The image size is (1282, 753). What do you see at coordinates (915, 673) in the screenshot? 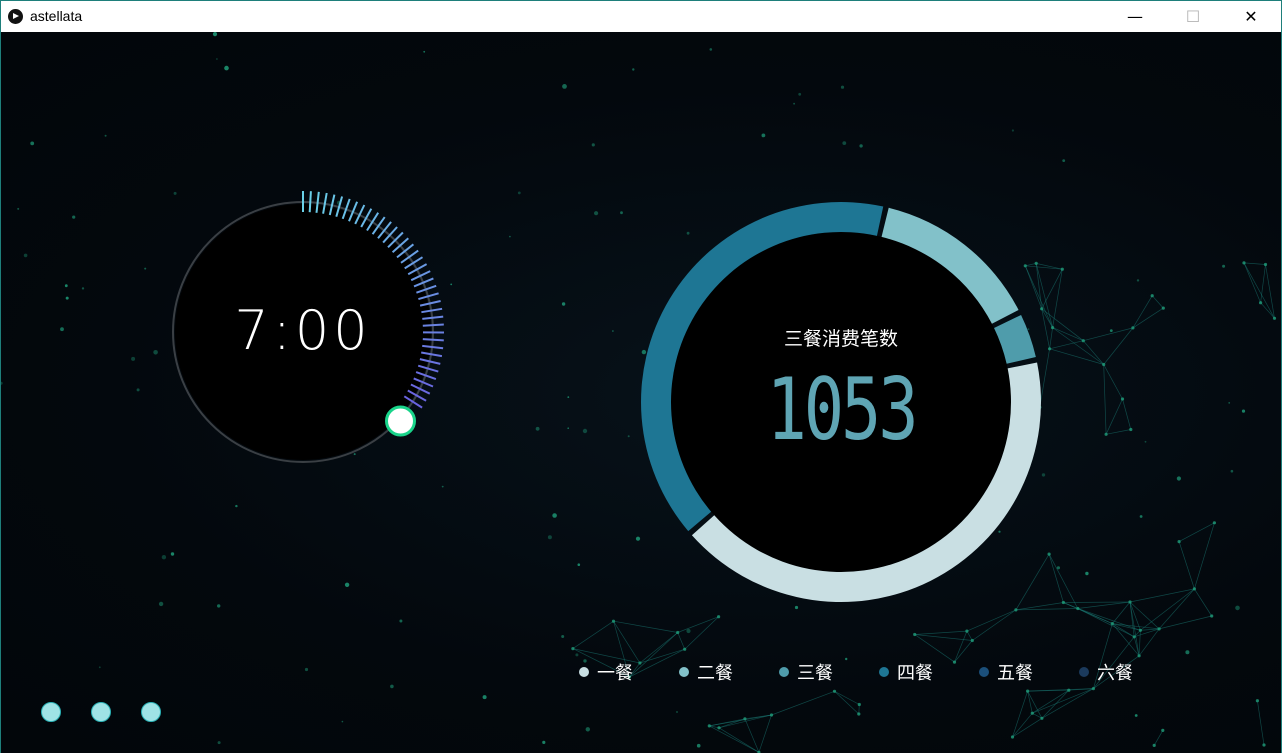
I see `legend-label: 四餐` at bounding box center [915, 673].